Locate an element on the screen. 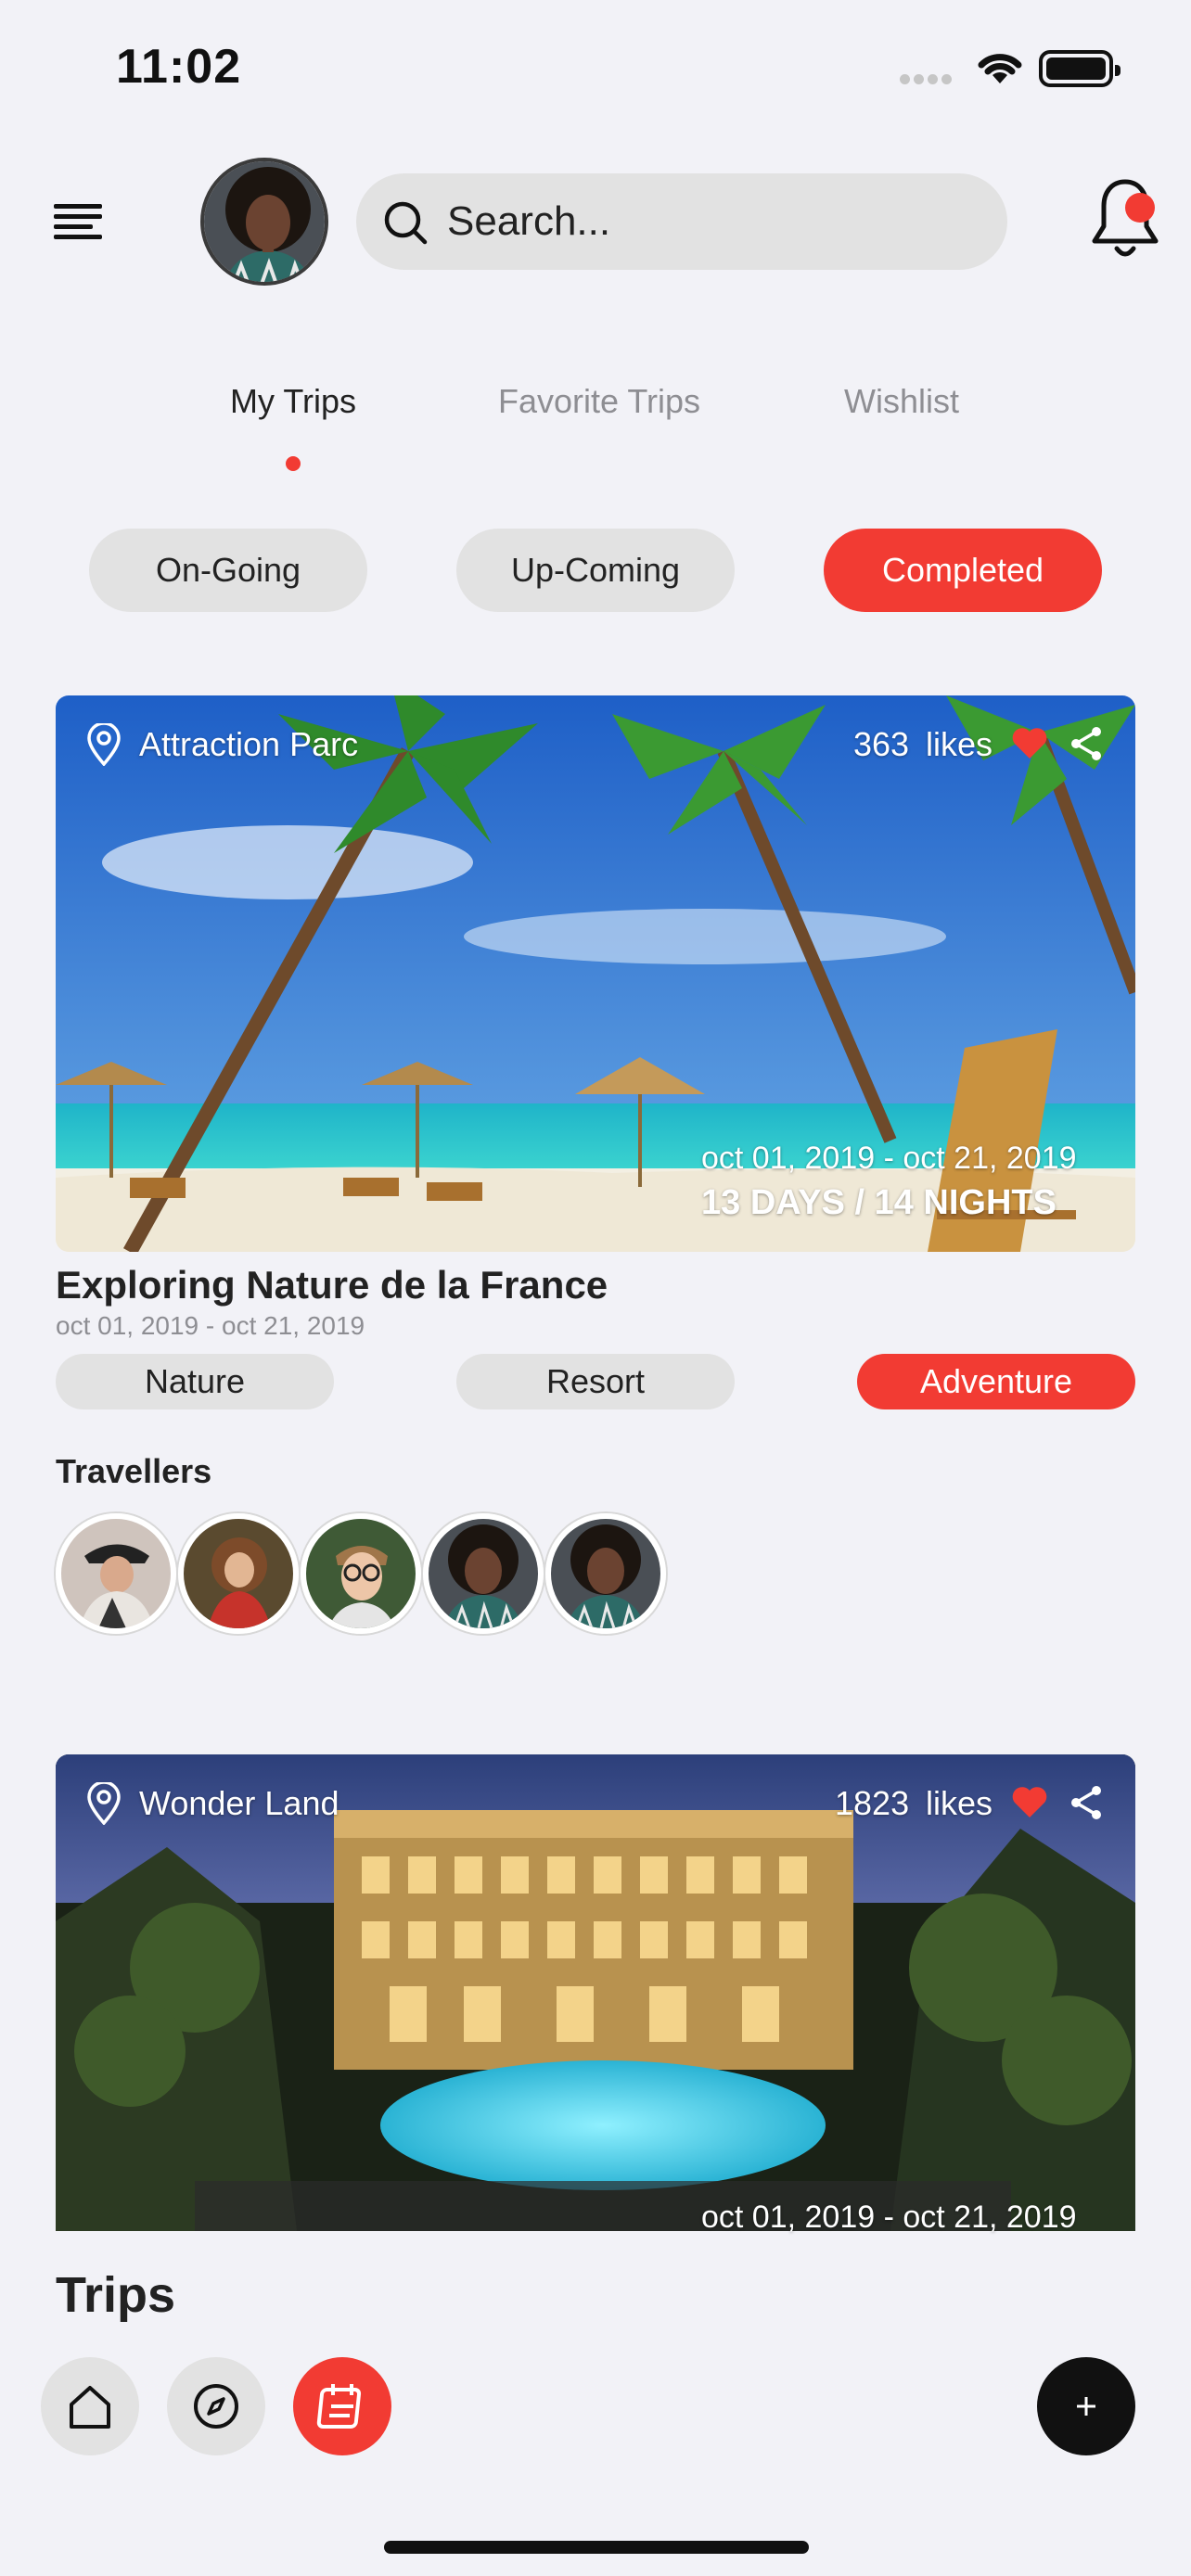  tag-nature: Nature is located at coordinates (195, 1381).